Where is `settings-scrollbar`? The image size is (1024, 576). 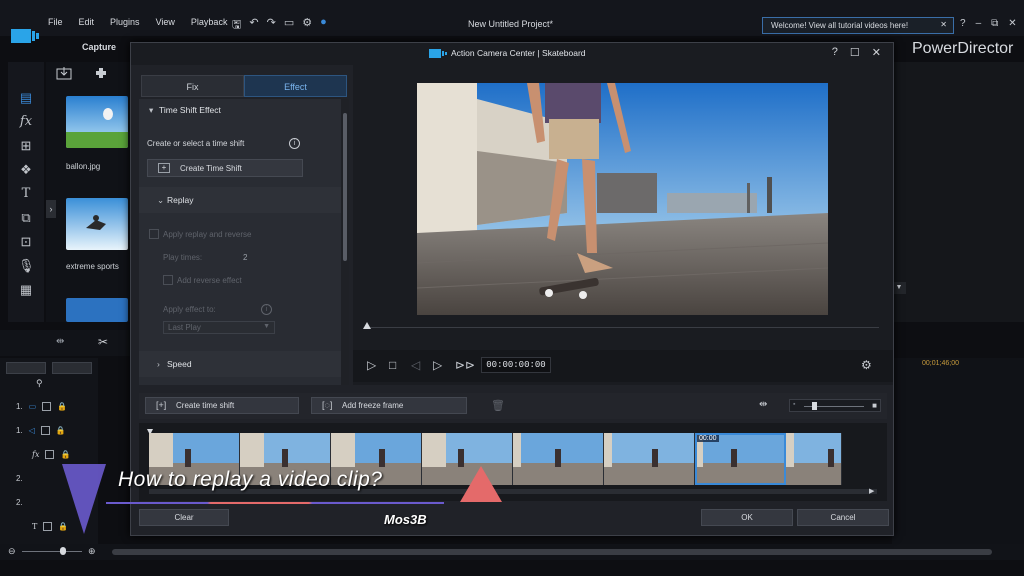
settings-scrollbar is located at coordinates (345, 242).